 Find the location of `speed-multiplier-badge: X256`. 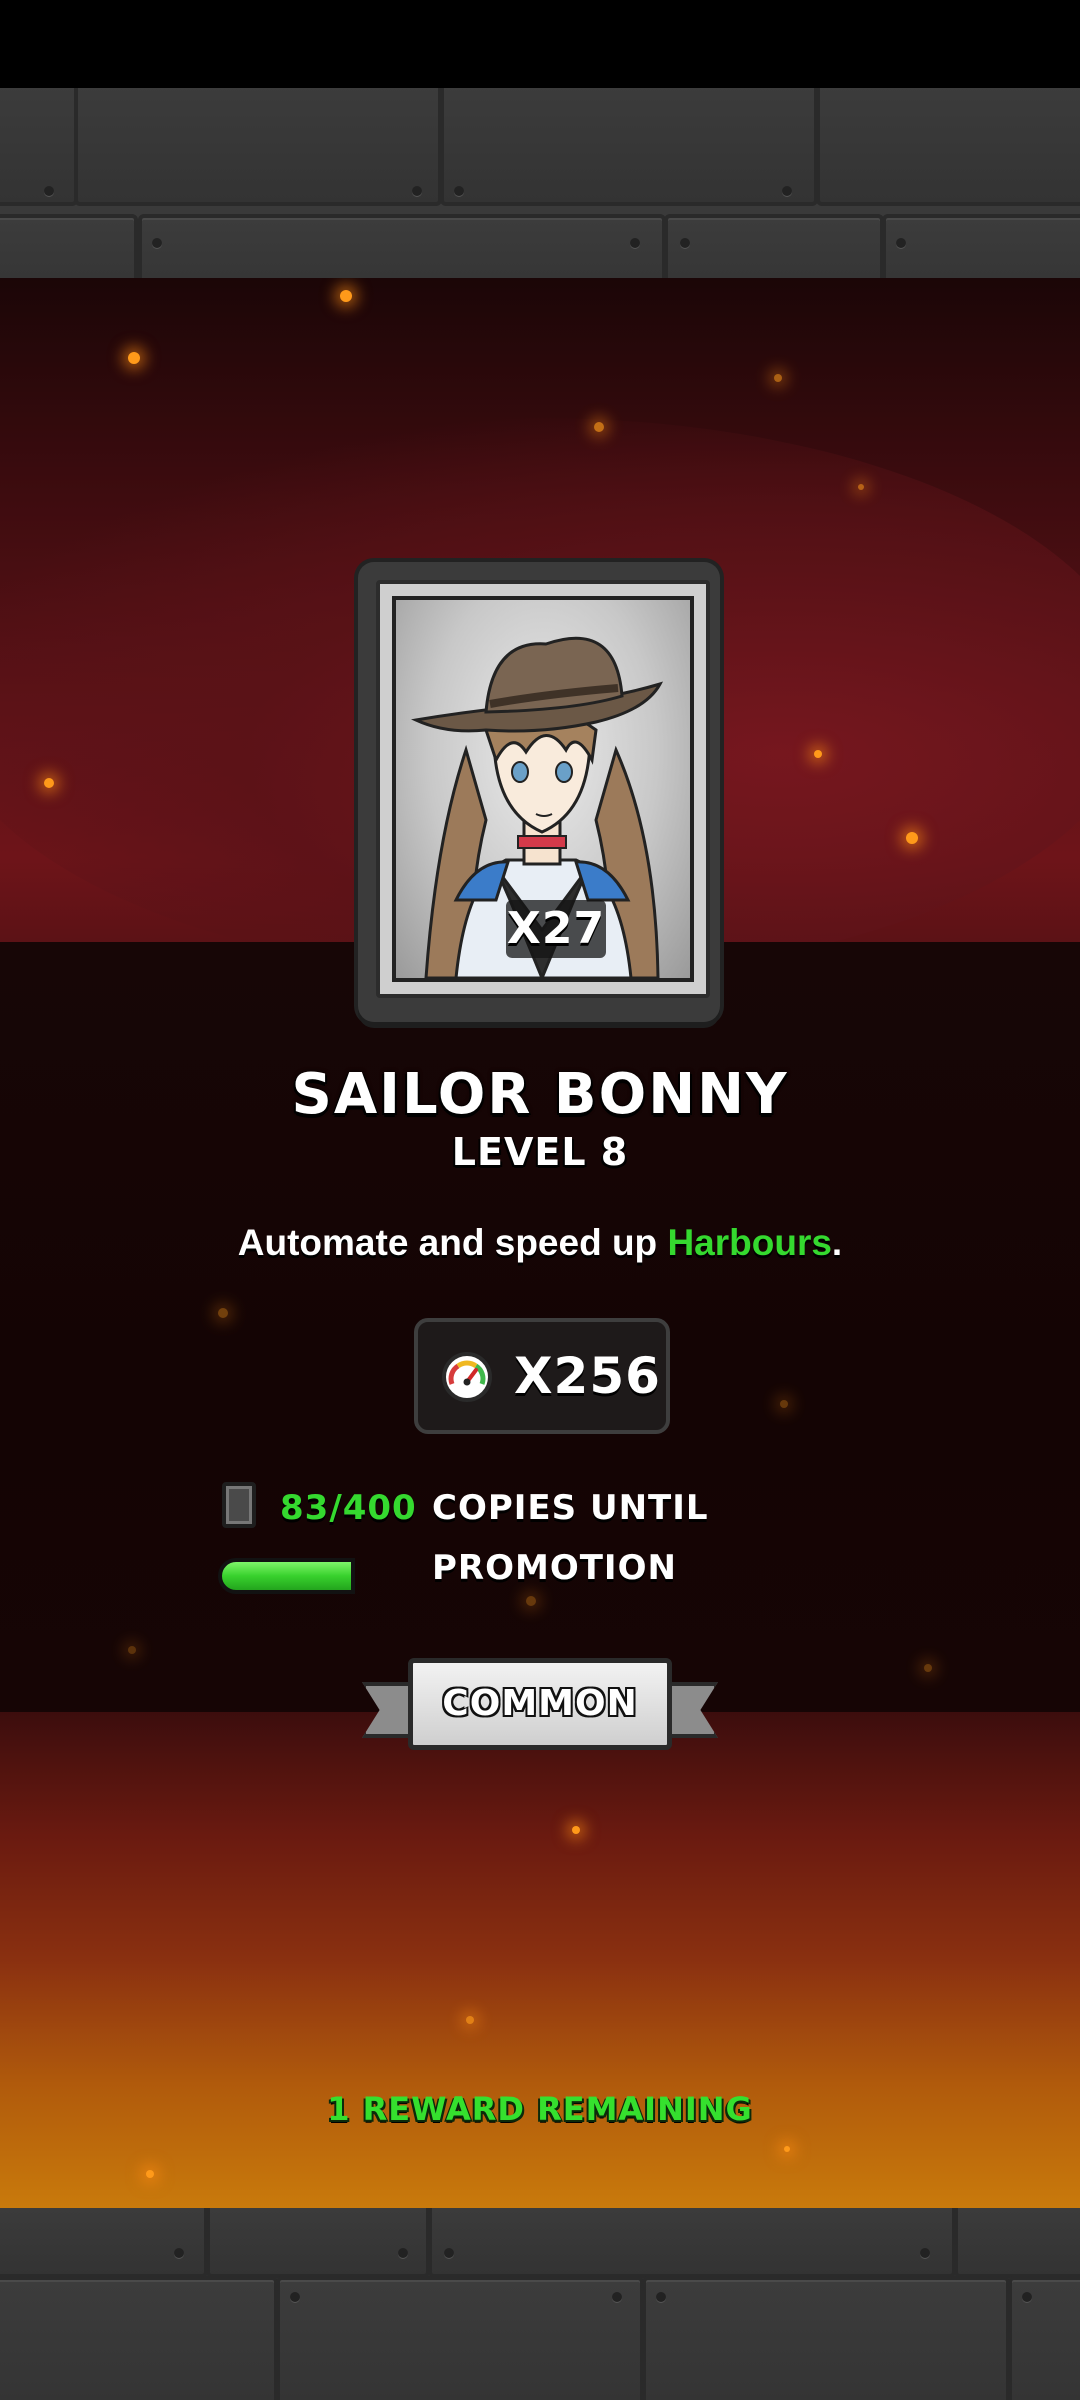

speed-multiplier-badge: X256 is located at coordinates (542, 1376).